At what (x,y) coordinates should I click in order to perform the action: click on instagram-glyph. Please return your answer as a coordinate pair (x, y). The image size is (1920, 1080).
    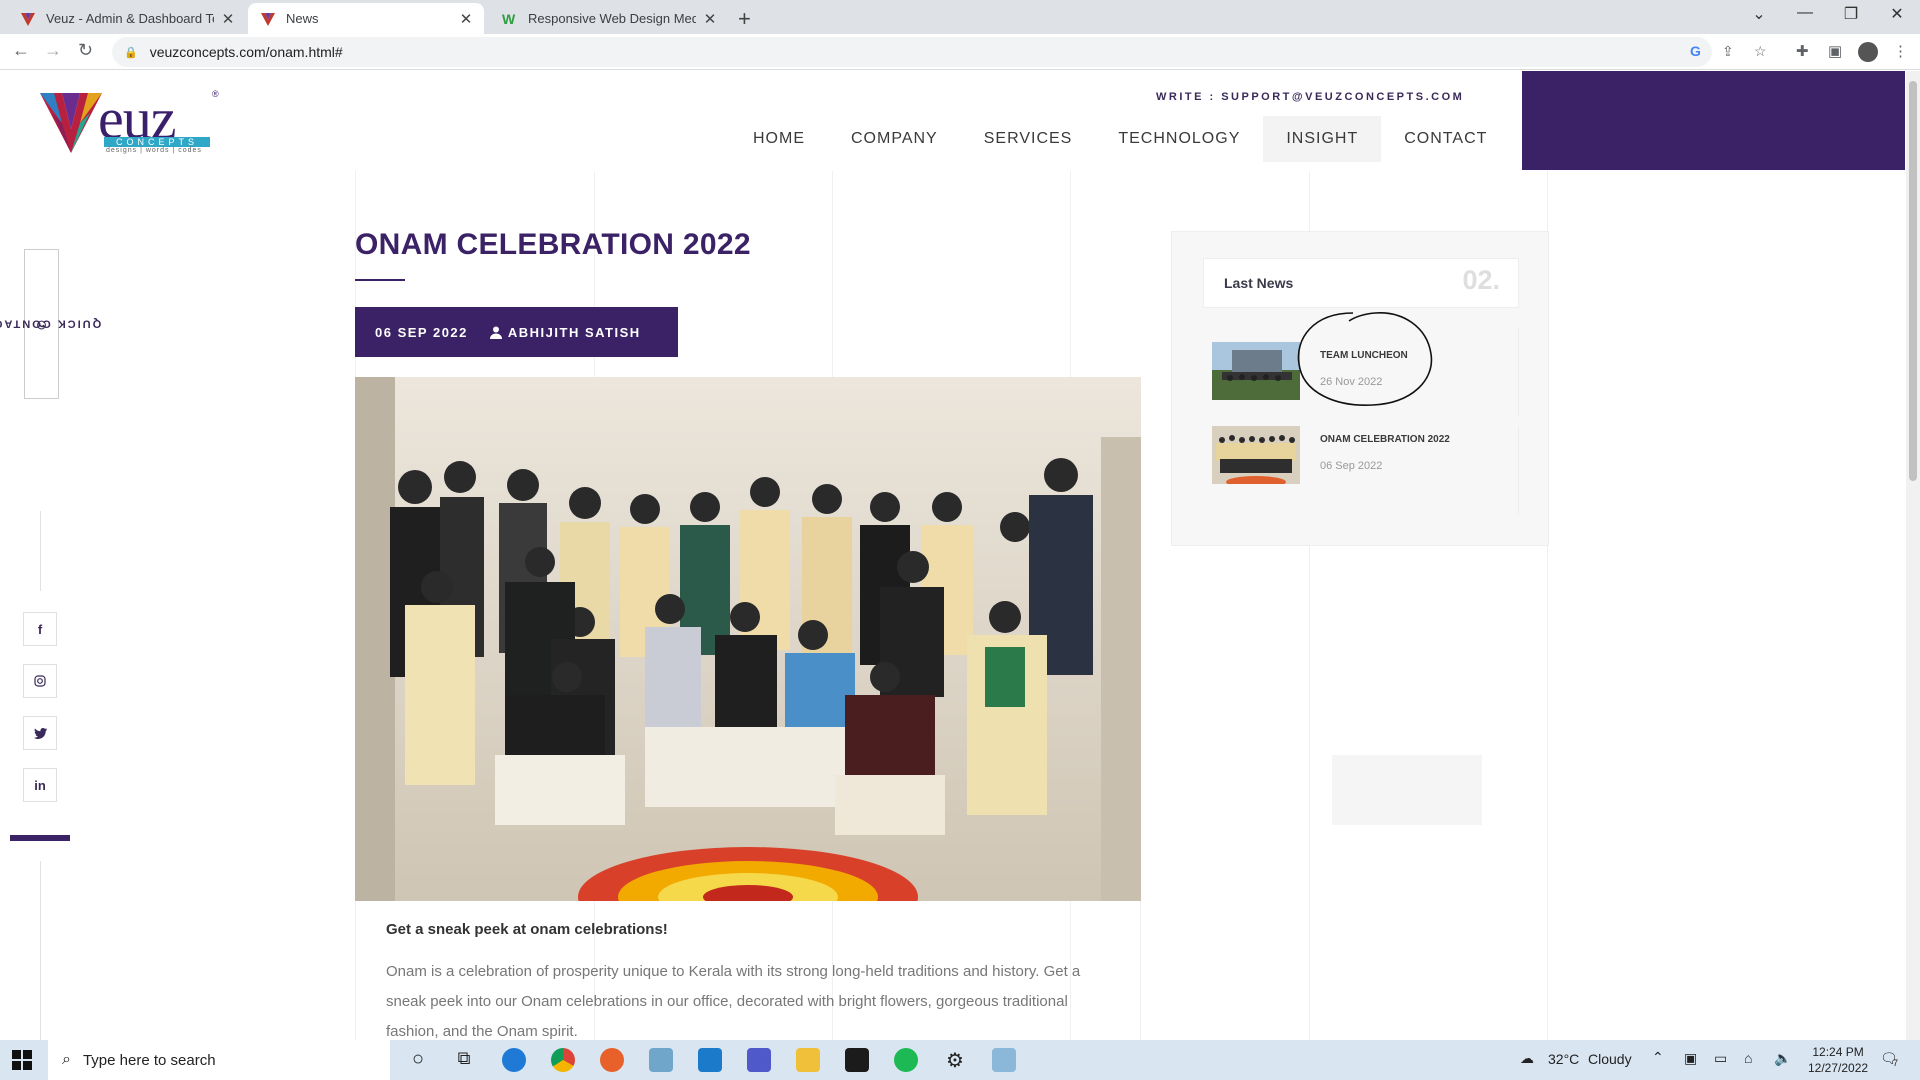
    Looking at the image, I should click on (40, 681).